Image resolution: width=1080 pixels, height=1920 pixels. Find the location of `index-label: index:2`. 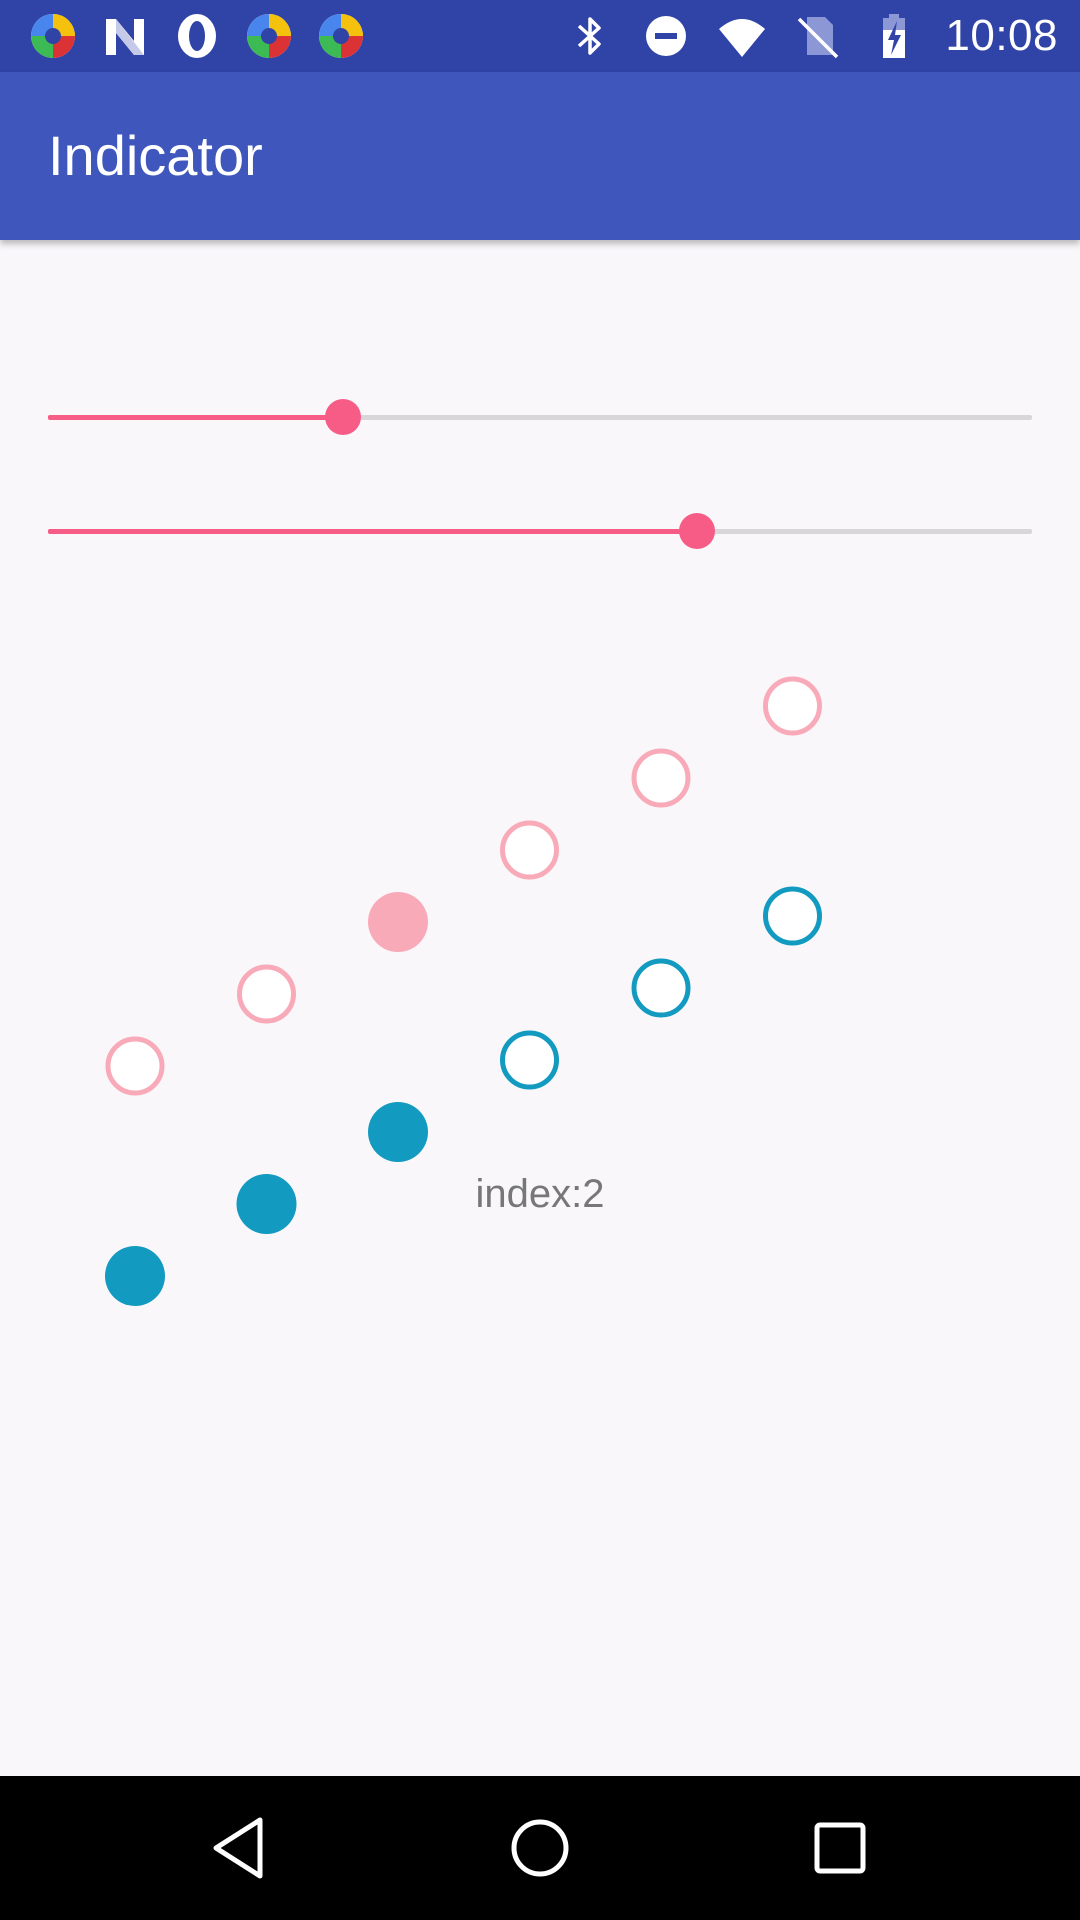

index-label: index:2 is located at coordinates (540, 1194).